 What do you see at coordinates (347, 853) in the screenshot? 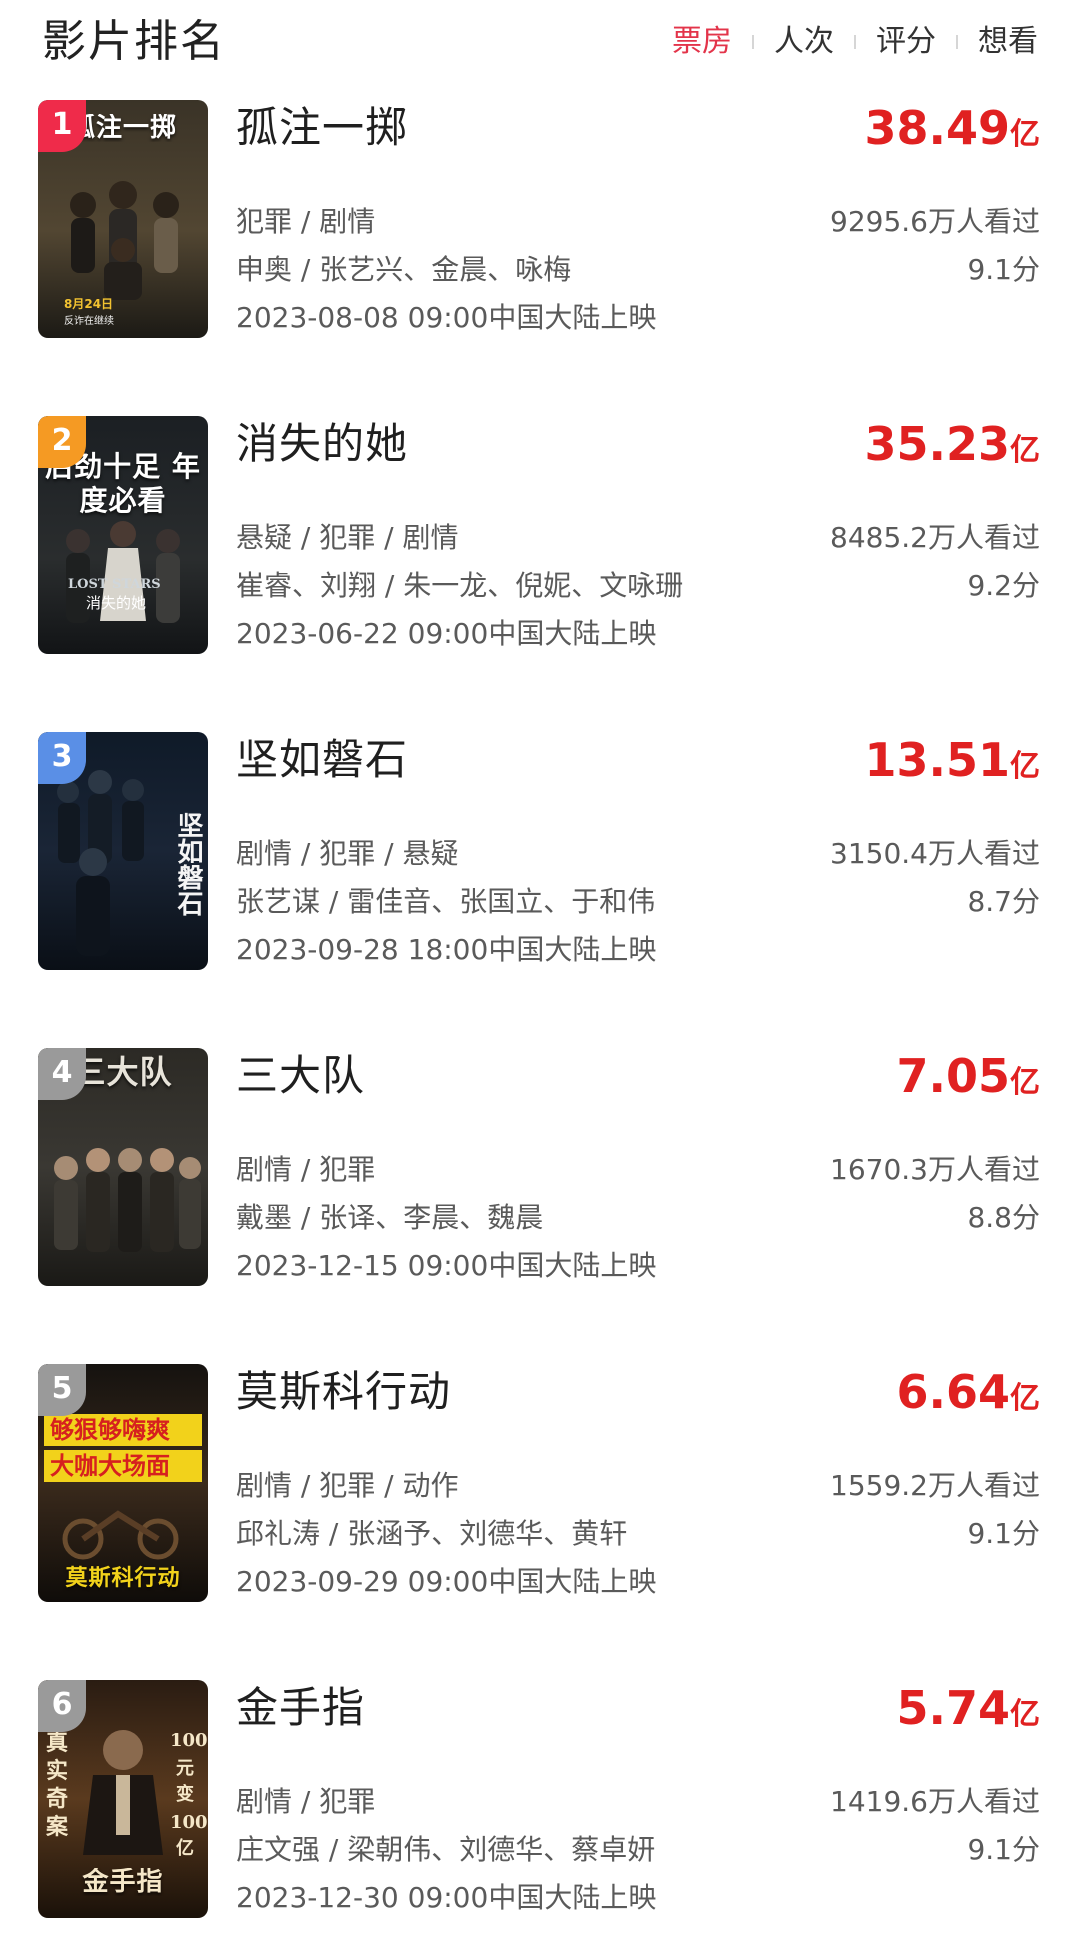
I see `film-genre: 剧情 / 犯罪 / 悬疑` at bounding box center [347, 853].